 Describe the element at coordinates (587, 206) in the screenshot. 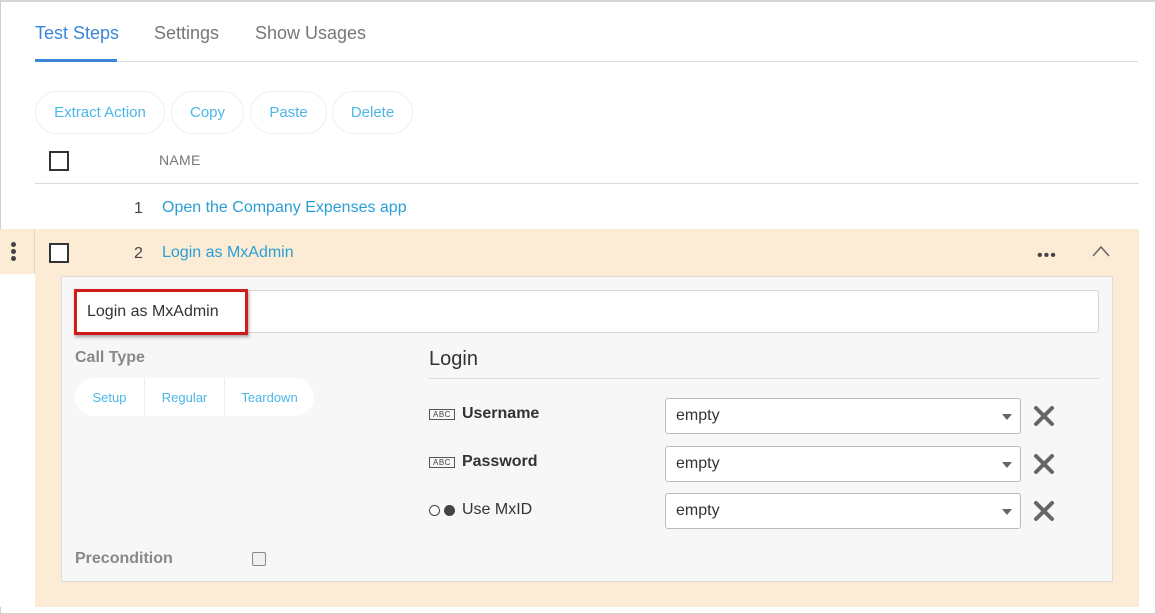

I see `table-row: 1 Open the Company Expenses app` at that location.